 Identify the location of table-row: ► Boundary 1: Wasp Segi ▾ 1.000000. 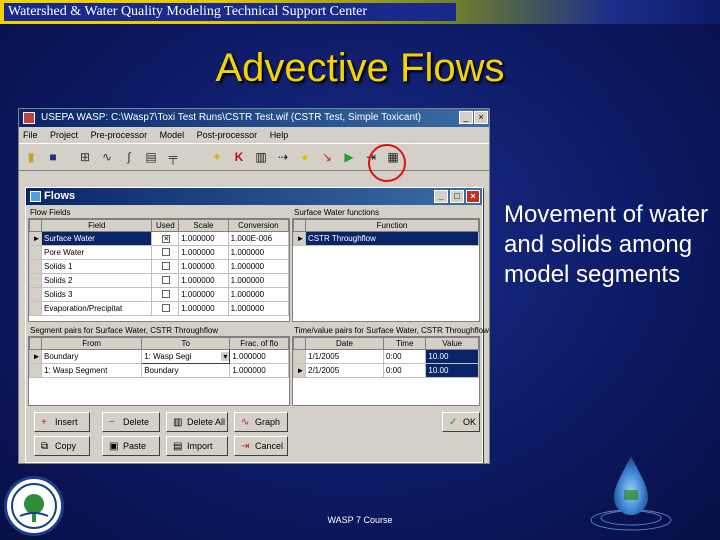
(159, 356).